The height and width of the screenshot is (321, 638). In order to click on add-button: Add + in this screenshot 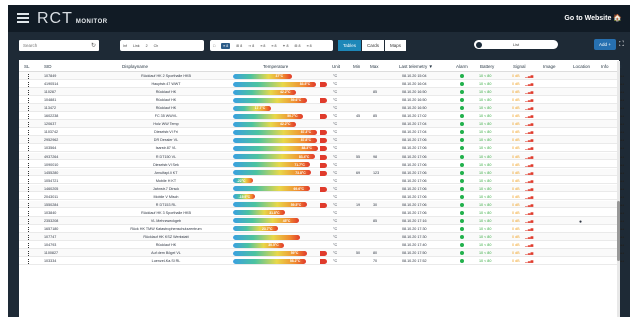, I will do `click(605, 44)`.